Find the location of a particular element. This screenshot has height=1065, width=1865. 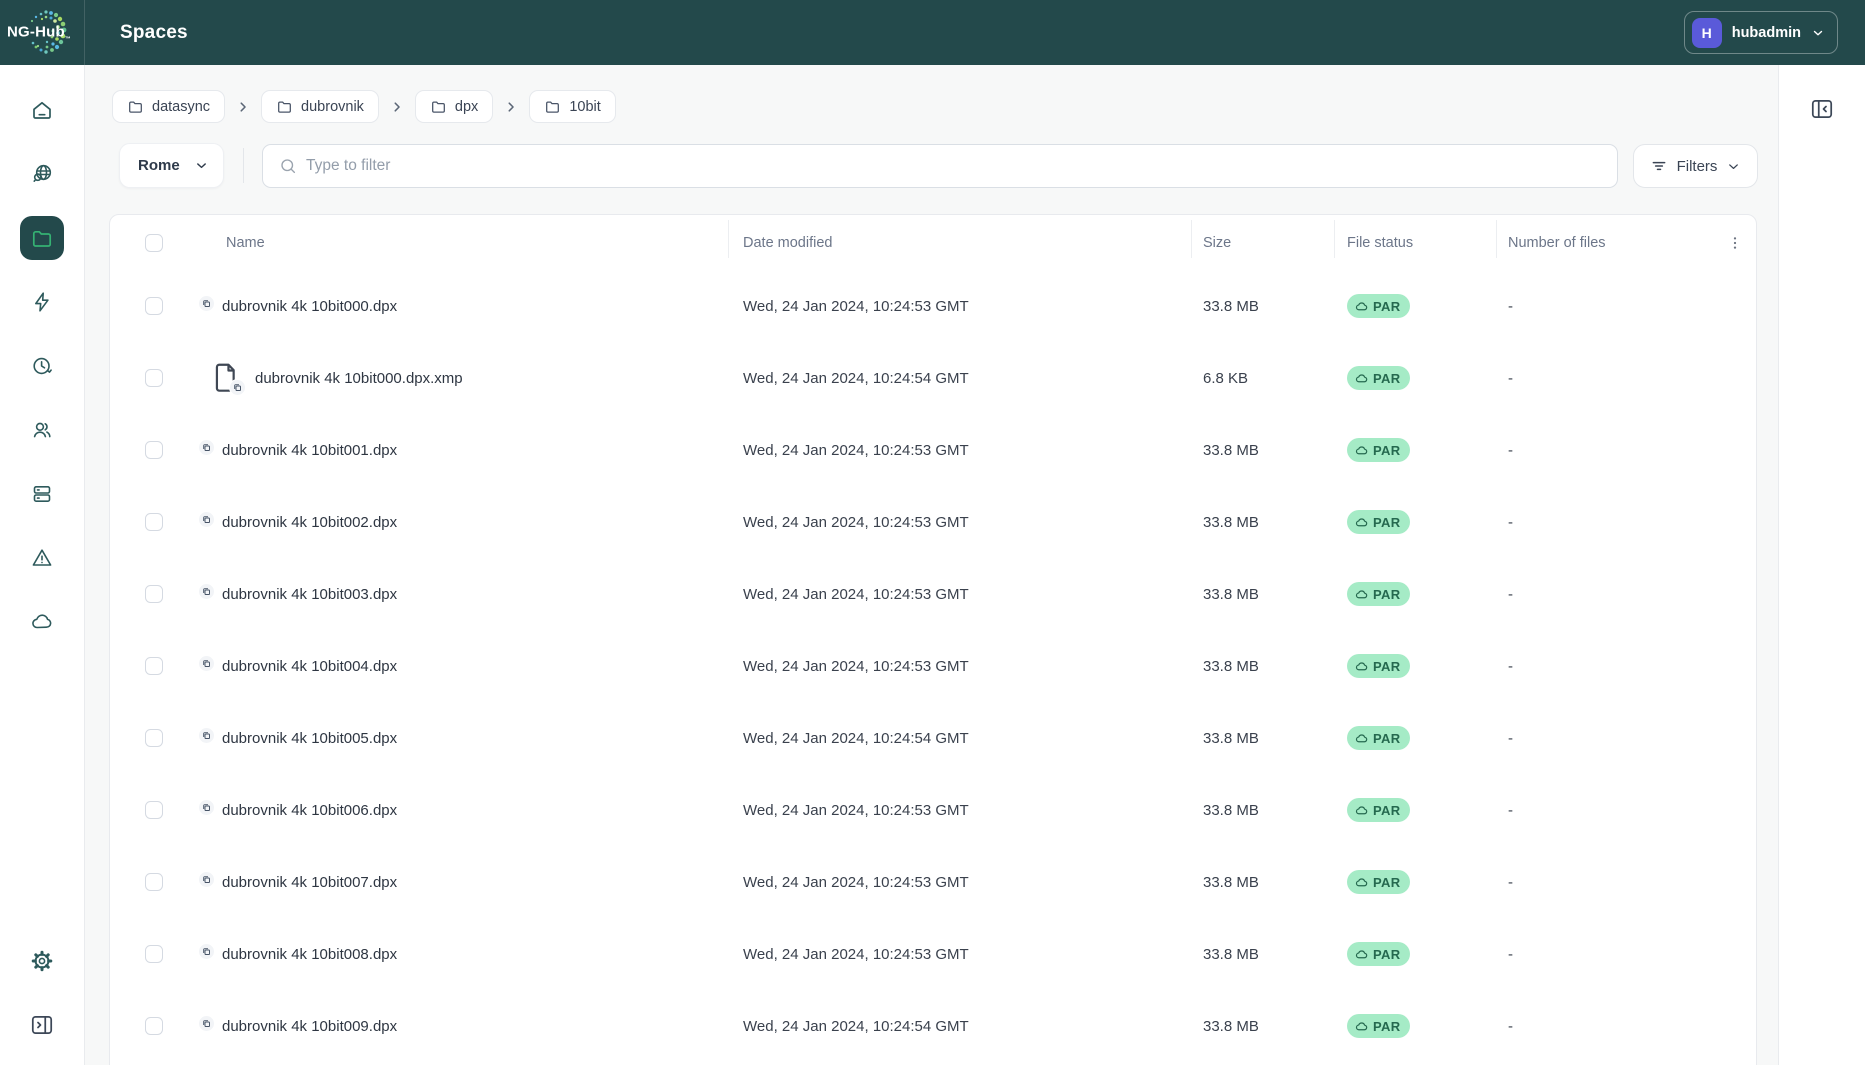

kebab-menu-icon is located at coordinates (1734, 242).